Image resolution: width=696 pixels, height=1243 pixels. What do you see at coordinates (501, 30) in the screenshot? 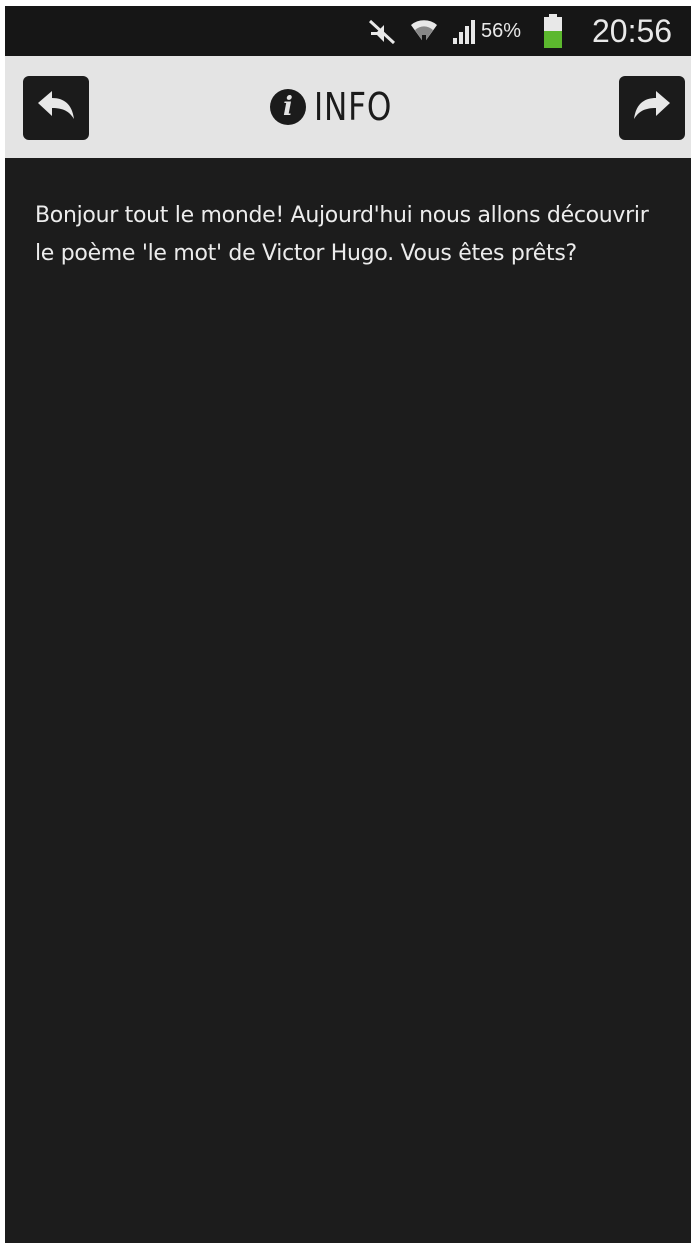
I see `battery-percent: 56%` at bounding box center [501, 30].